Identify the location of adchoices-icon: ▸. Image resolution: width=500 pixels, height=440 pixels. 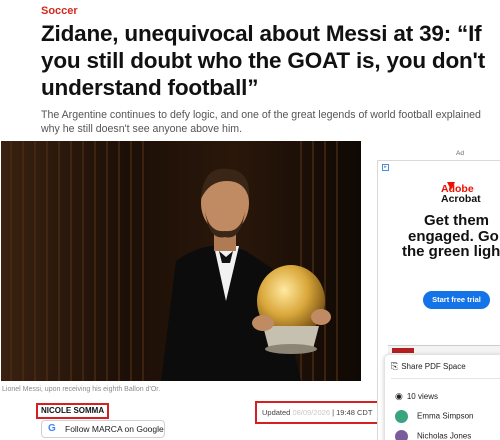
(385, 167).